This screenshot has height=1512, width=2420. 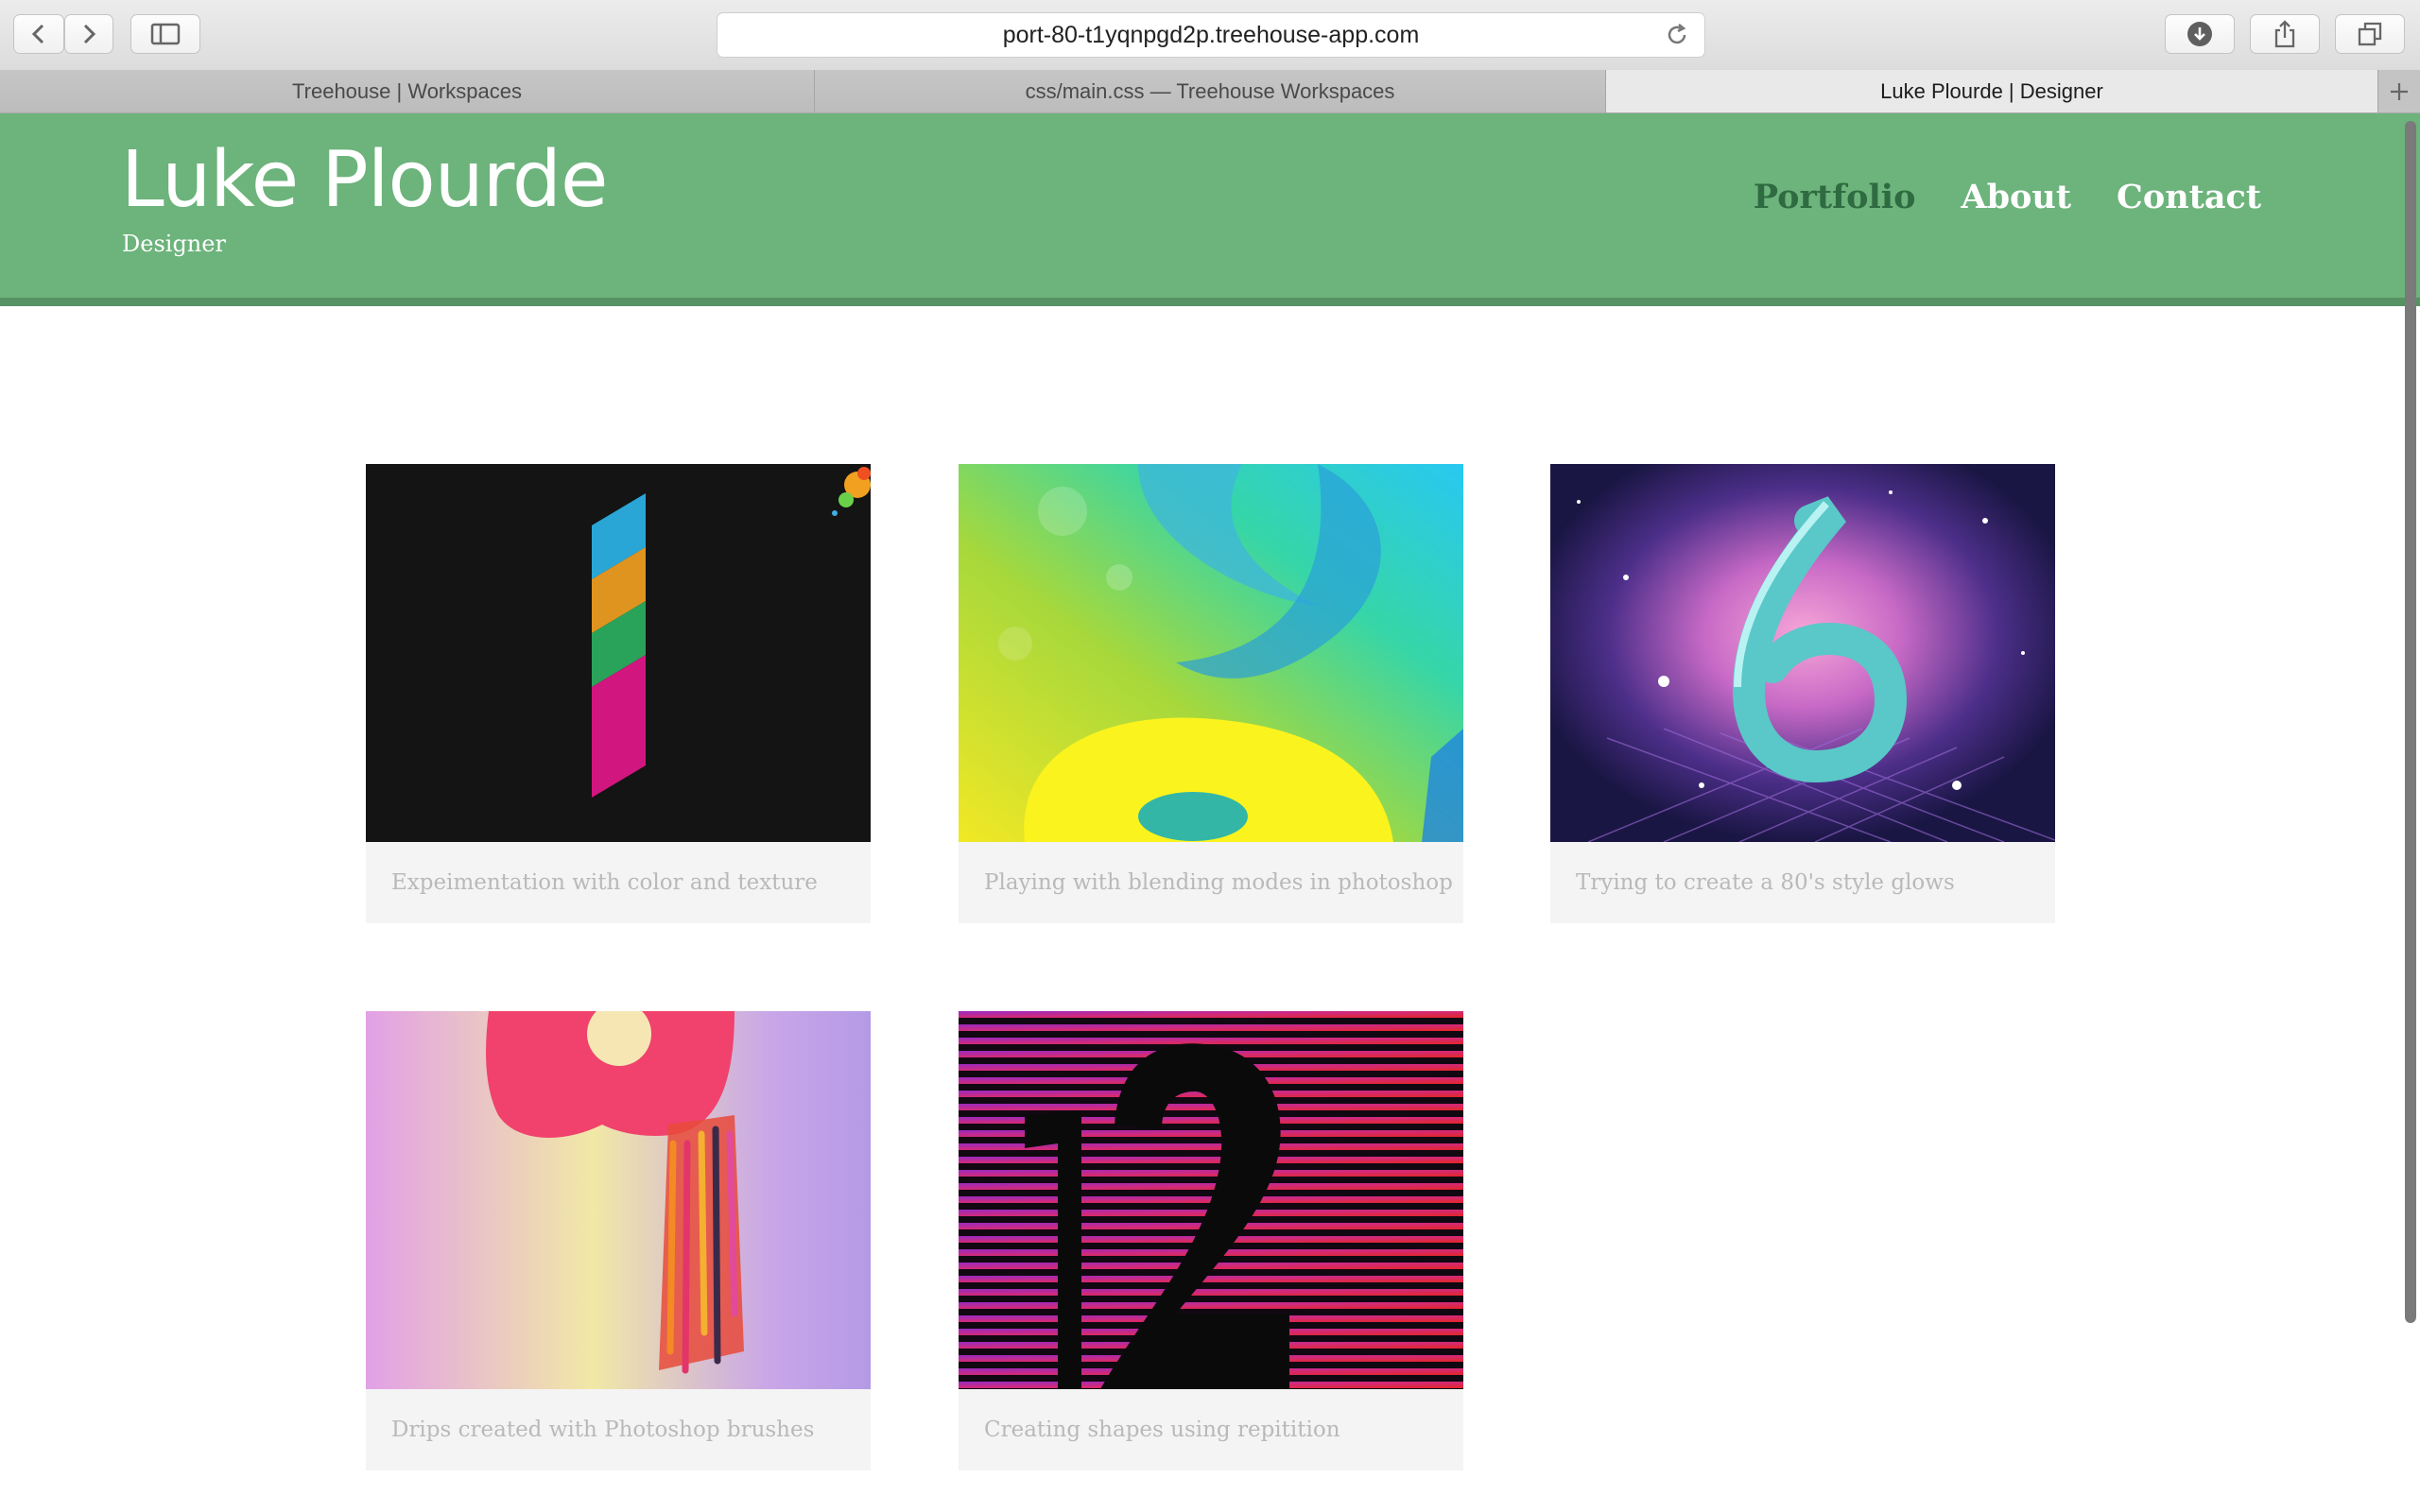 I want to click on tab-main-css: css/main.css — Treehouse Workspaces, so click(x=1210, y=91).